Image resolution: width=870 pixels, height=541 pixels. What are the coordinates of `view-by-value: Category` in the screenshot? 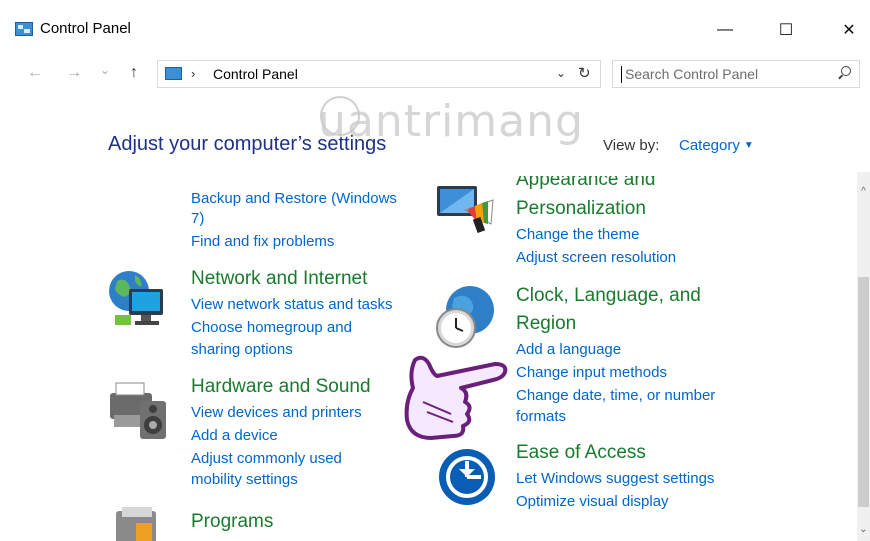 It's located at (709, 145).